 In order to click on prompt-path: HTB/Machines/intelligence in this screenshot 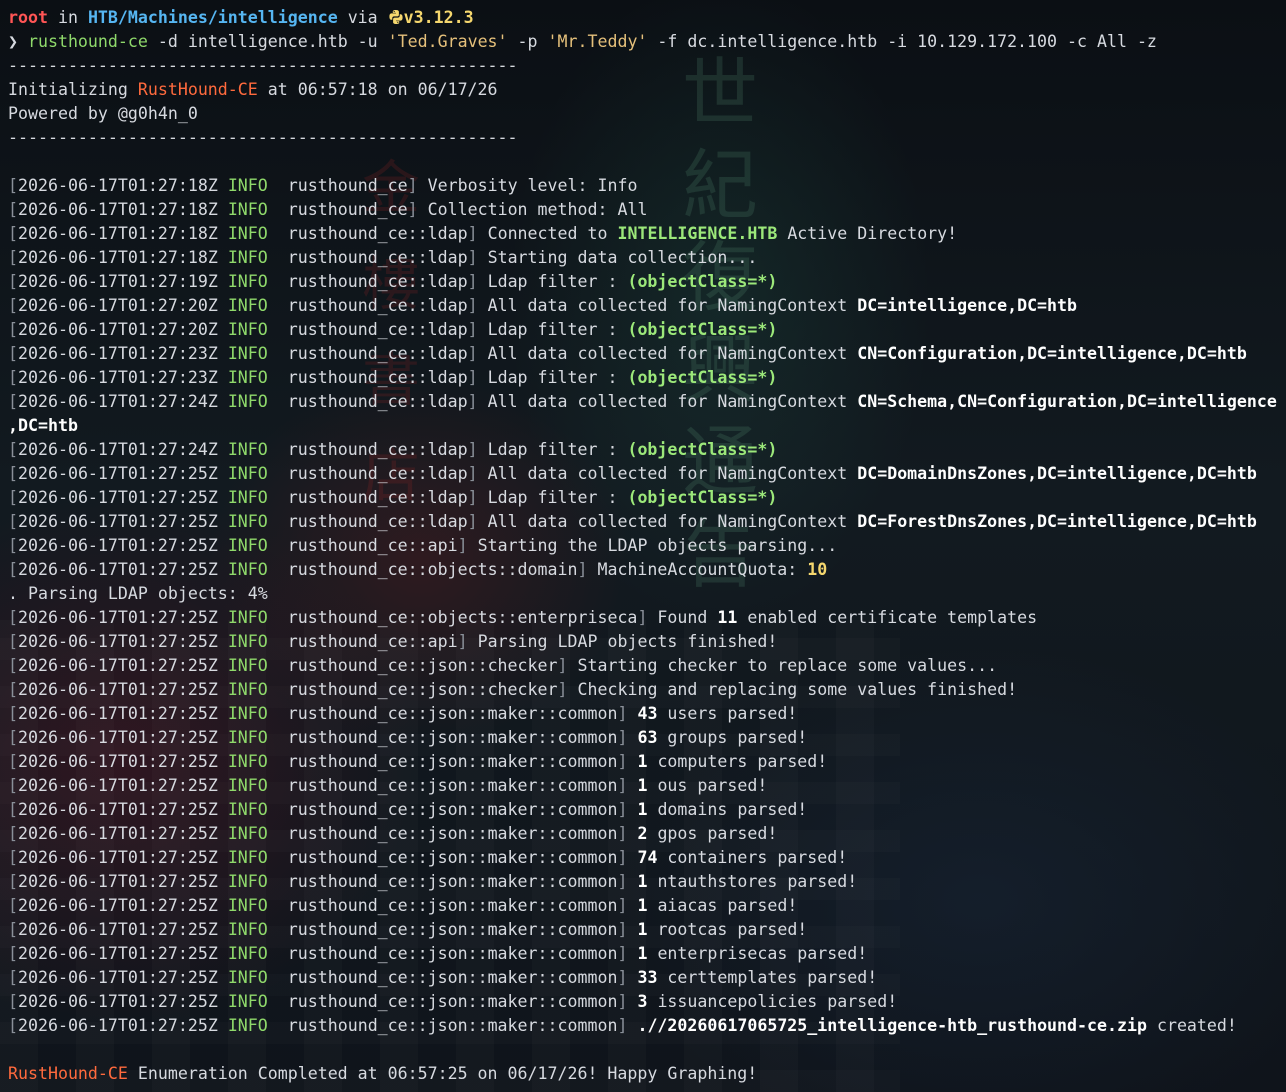, I will do `click(212, 17)`.